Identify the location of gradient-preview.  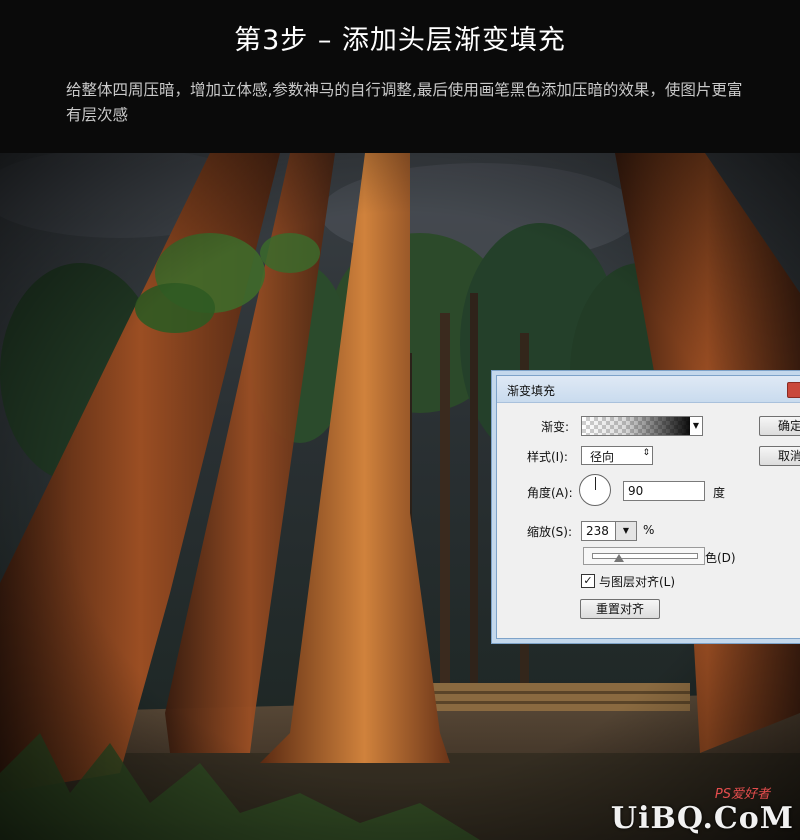
(636, 426).